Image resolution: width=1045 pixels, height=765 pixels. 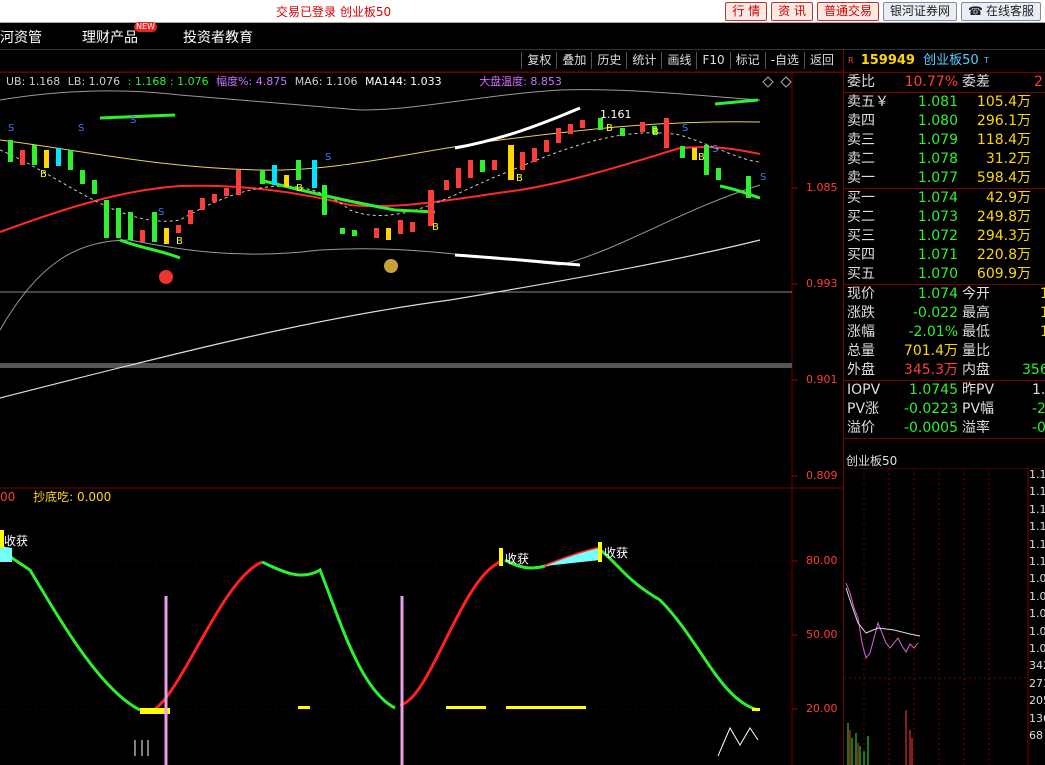 I want to click on buy-volume: 294.3万, so click(x=1003, y=236).